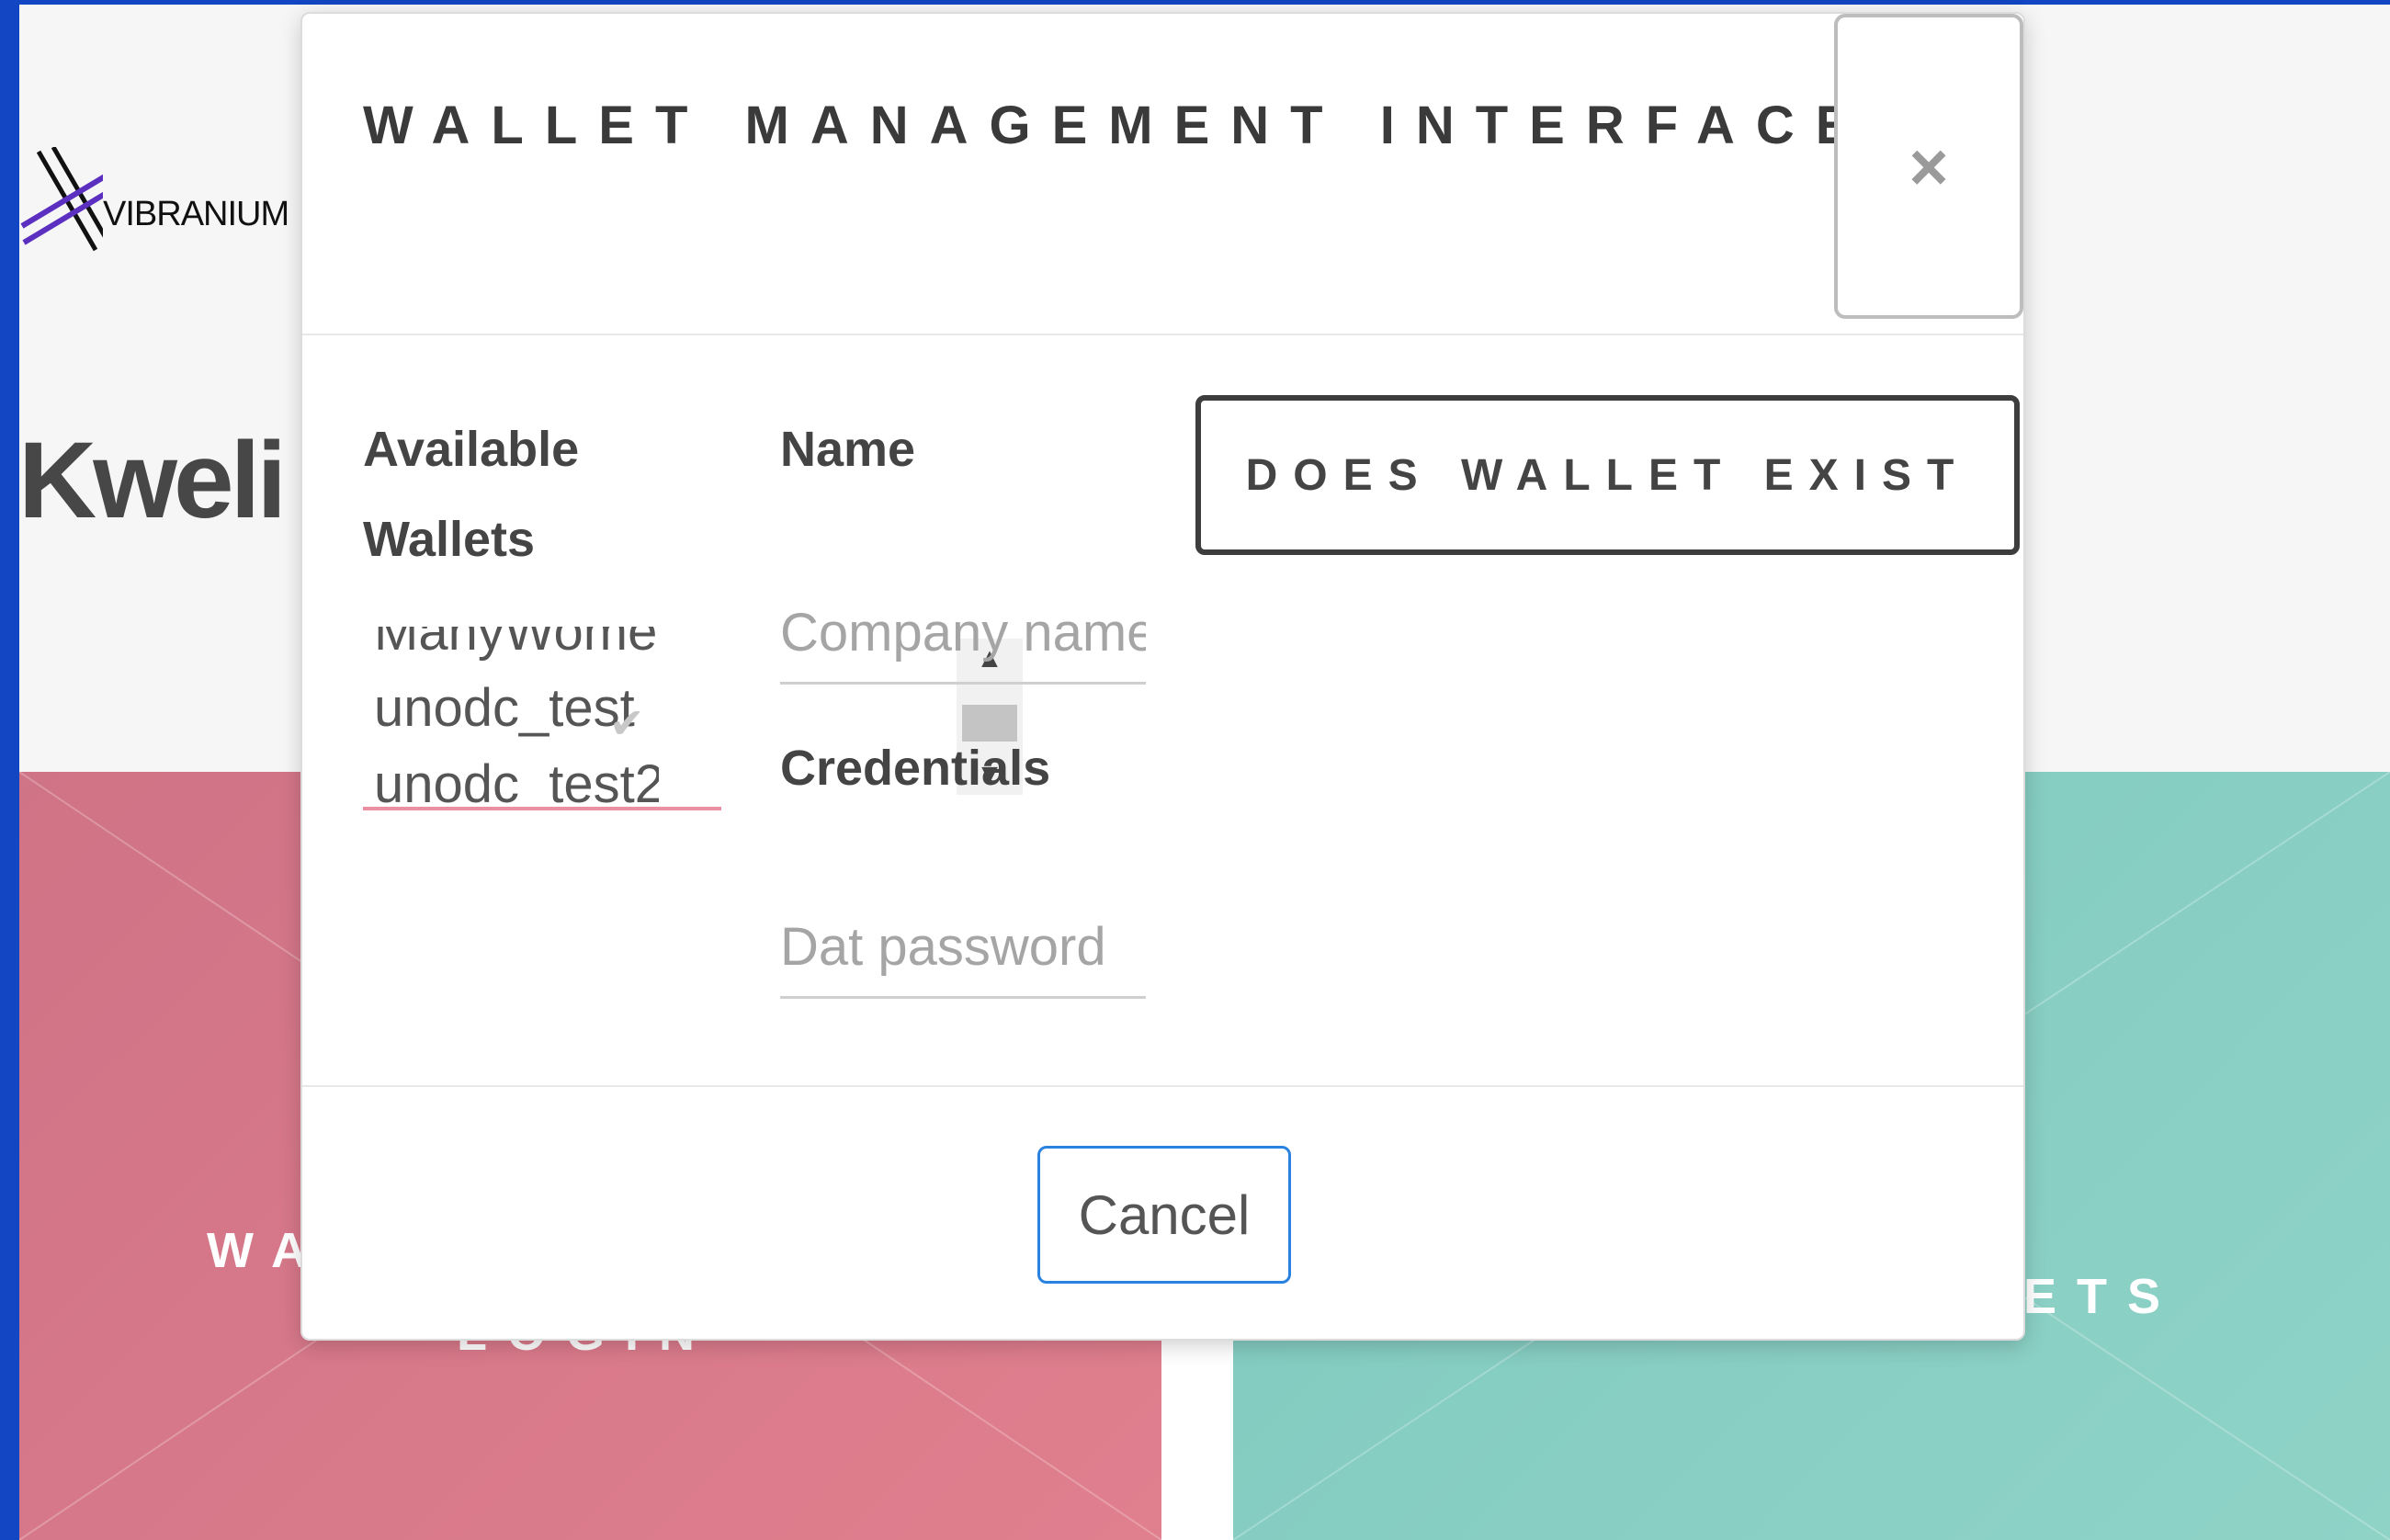 The image size is (2390, 1540). I want to click on checkmark-icon: ✔, so click(627, 723).